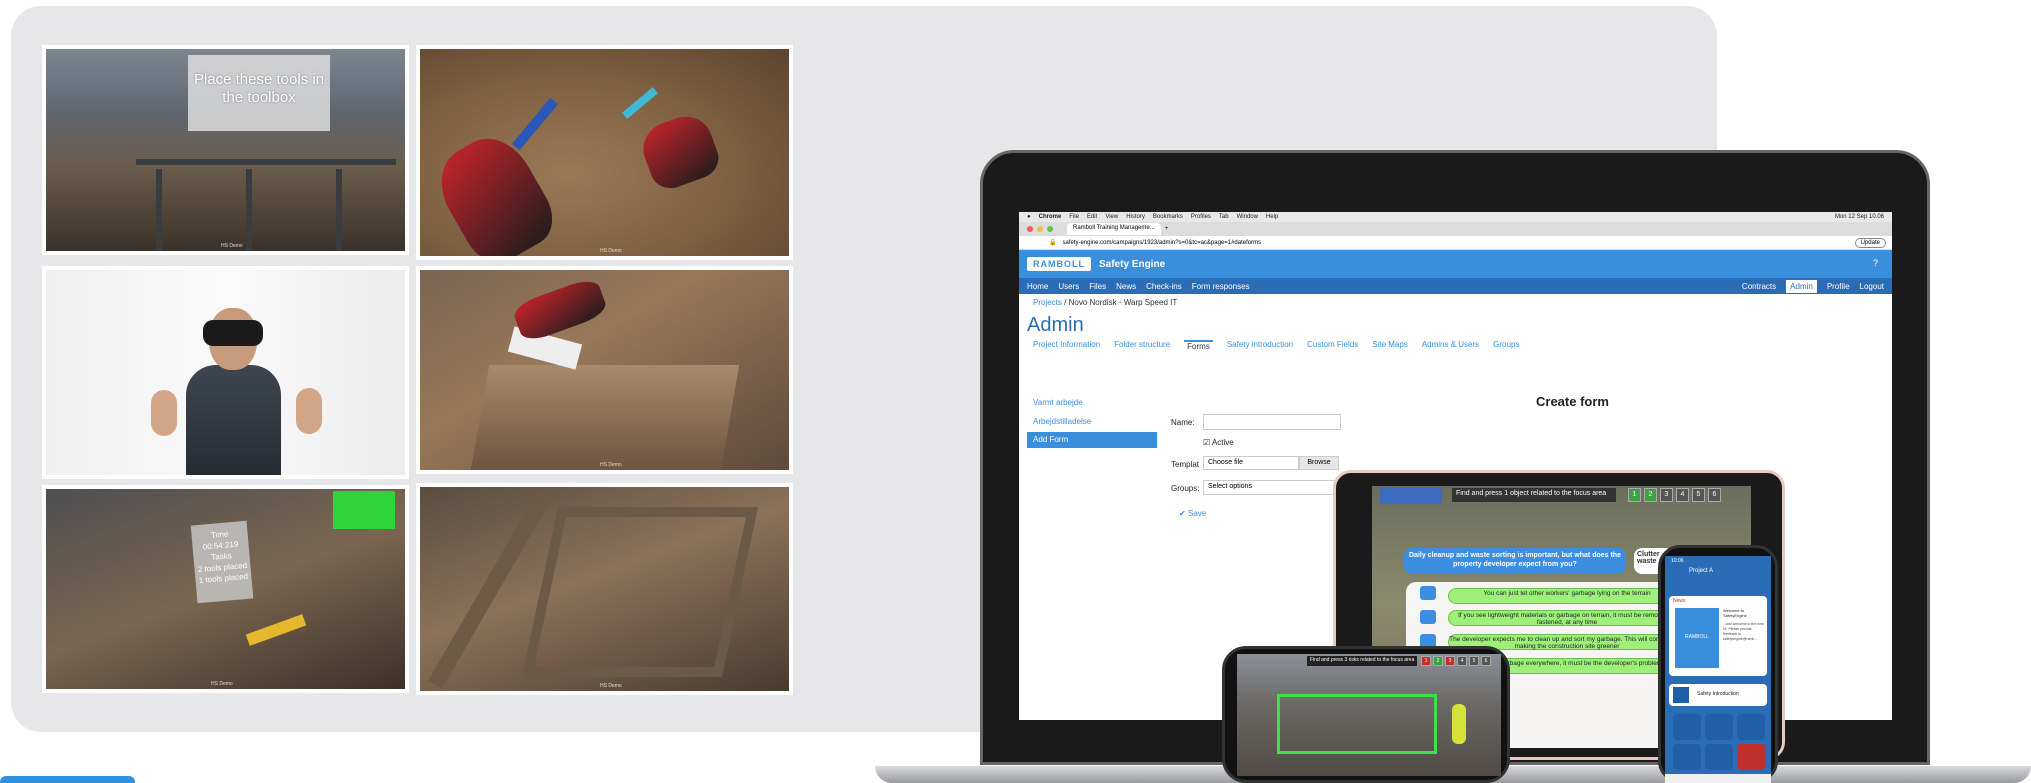 The height and width of the screenshot is (783, 2031). Describe the element at coordinates (1185, 488) in the screenshot. I see `groups-label: Groups:` at that location.